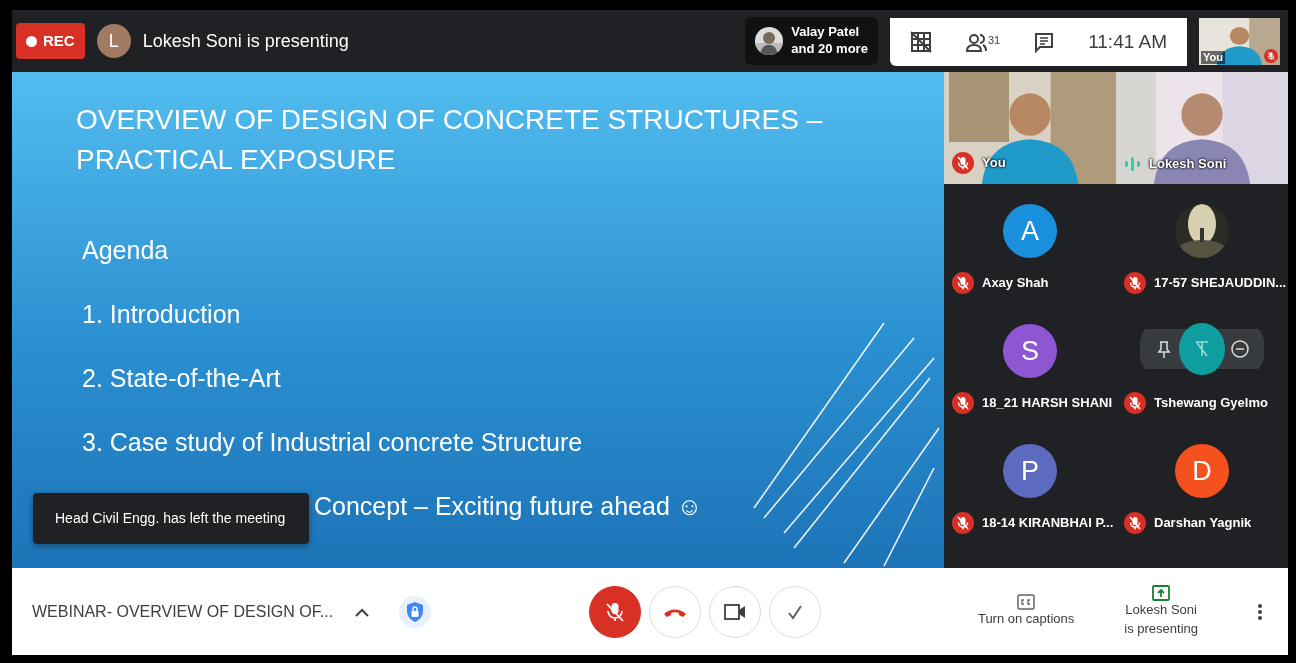 This screenshot has height=663, width=1296. What do you see at coordinates (1044, 42) in the screenshot?
I see `chat-icon` at bounding box center [1044, 42].